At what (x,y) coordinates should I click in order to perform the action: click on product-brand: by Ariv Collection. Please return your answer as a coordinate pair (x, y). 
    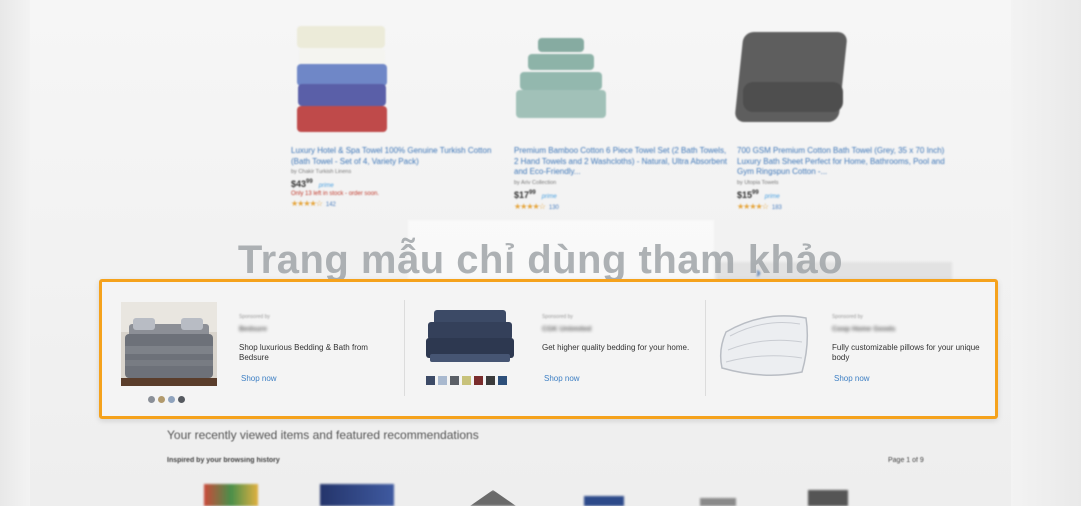
    Looking at the image, I should click on (535, 182).